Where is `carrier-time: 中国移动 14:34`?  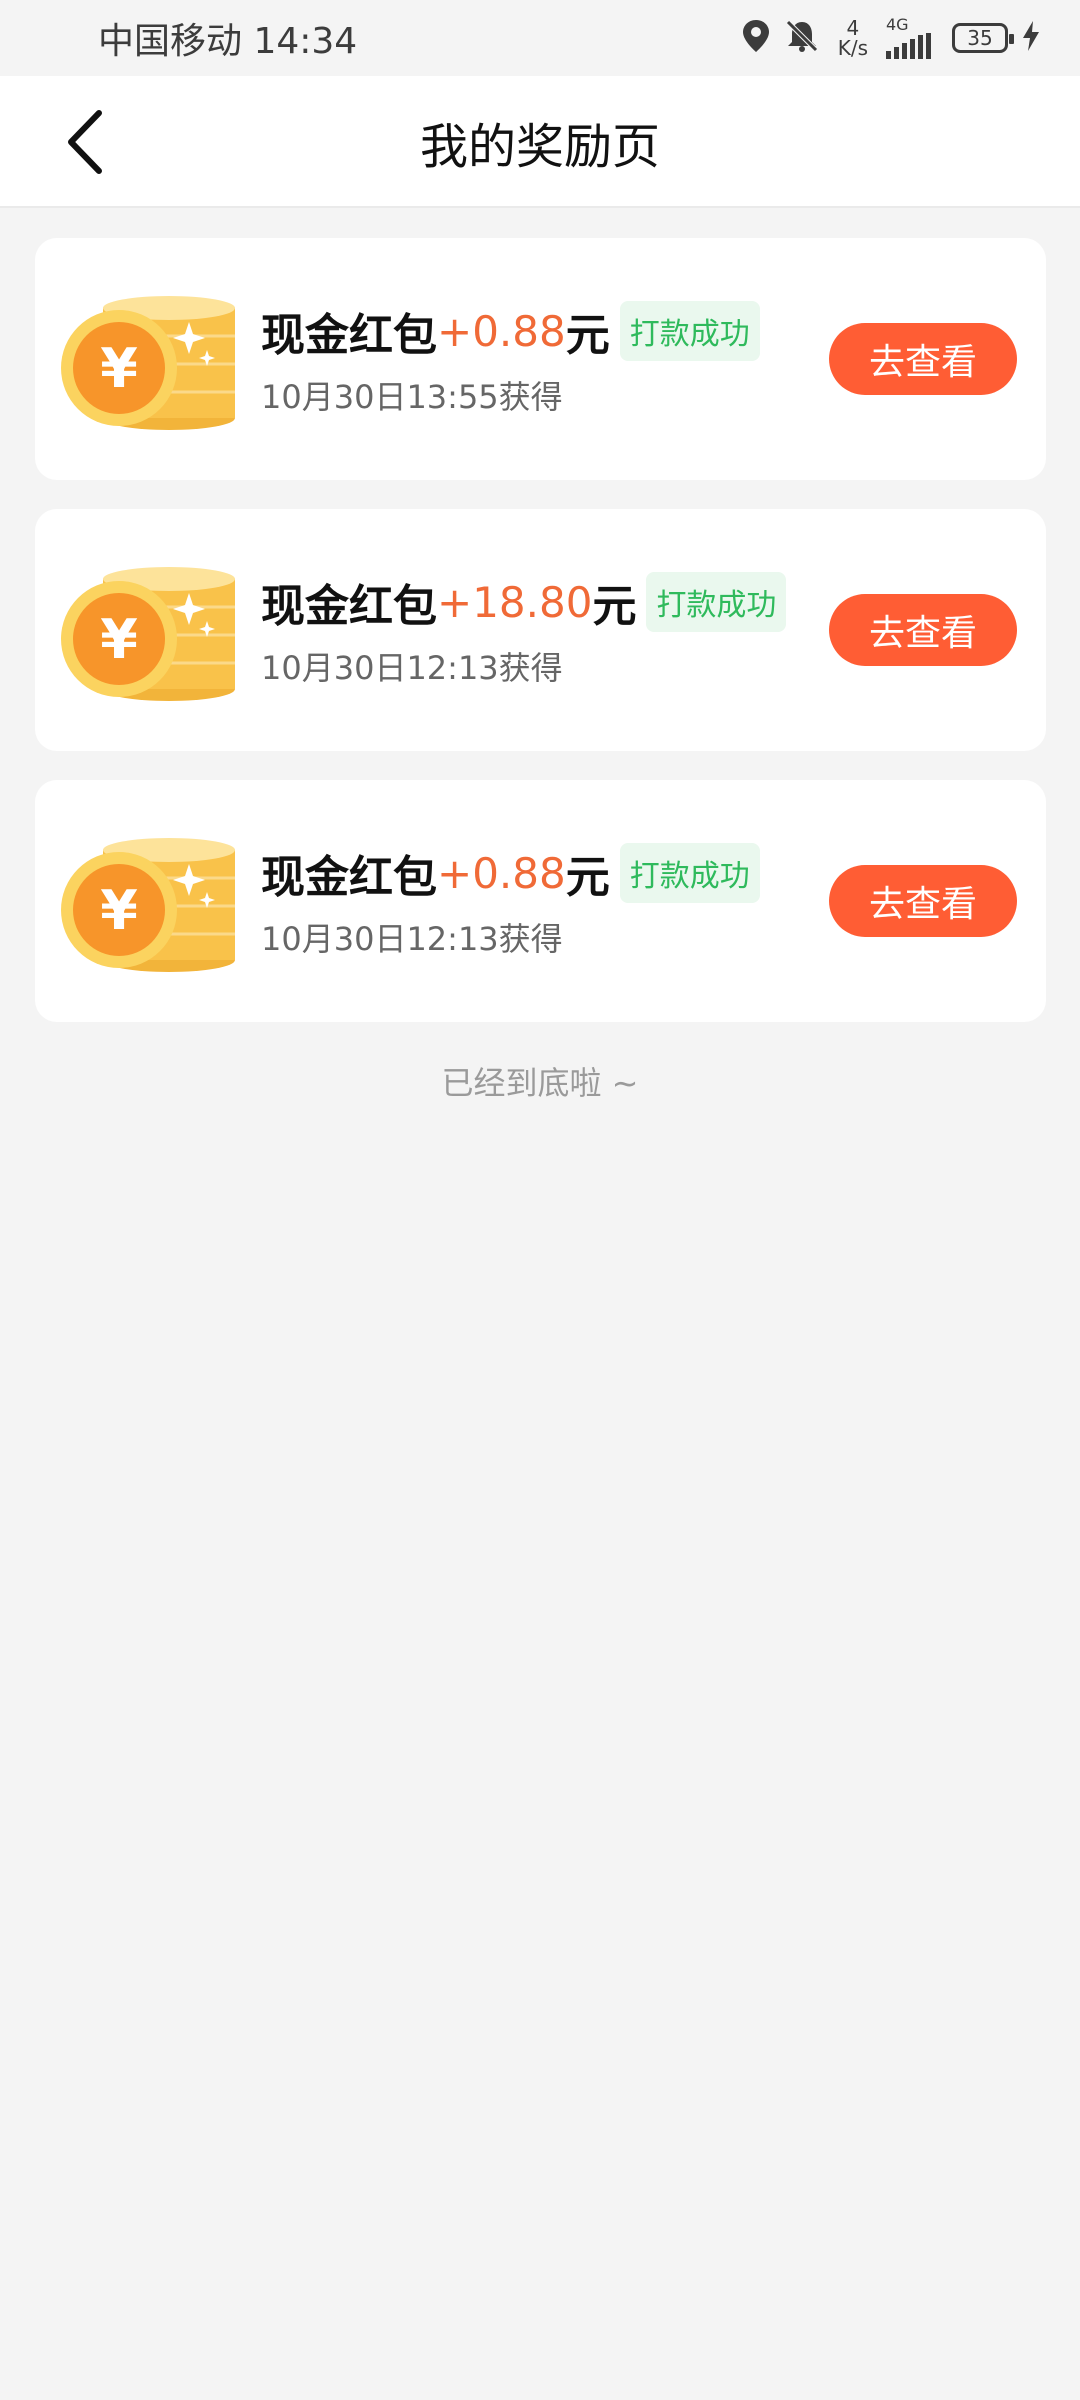 carrier-time: 中国移动 14:34 is located at coordinates (228, 41).